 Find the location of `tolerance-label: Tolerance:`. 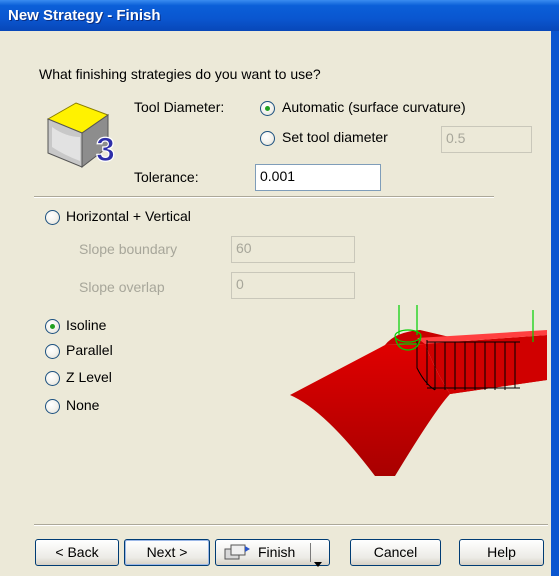

tolerance-label: Tolerance: is located at coordinates (166, 177).